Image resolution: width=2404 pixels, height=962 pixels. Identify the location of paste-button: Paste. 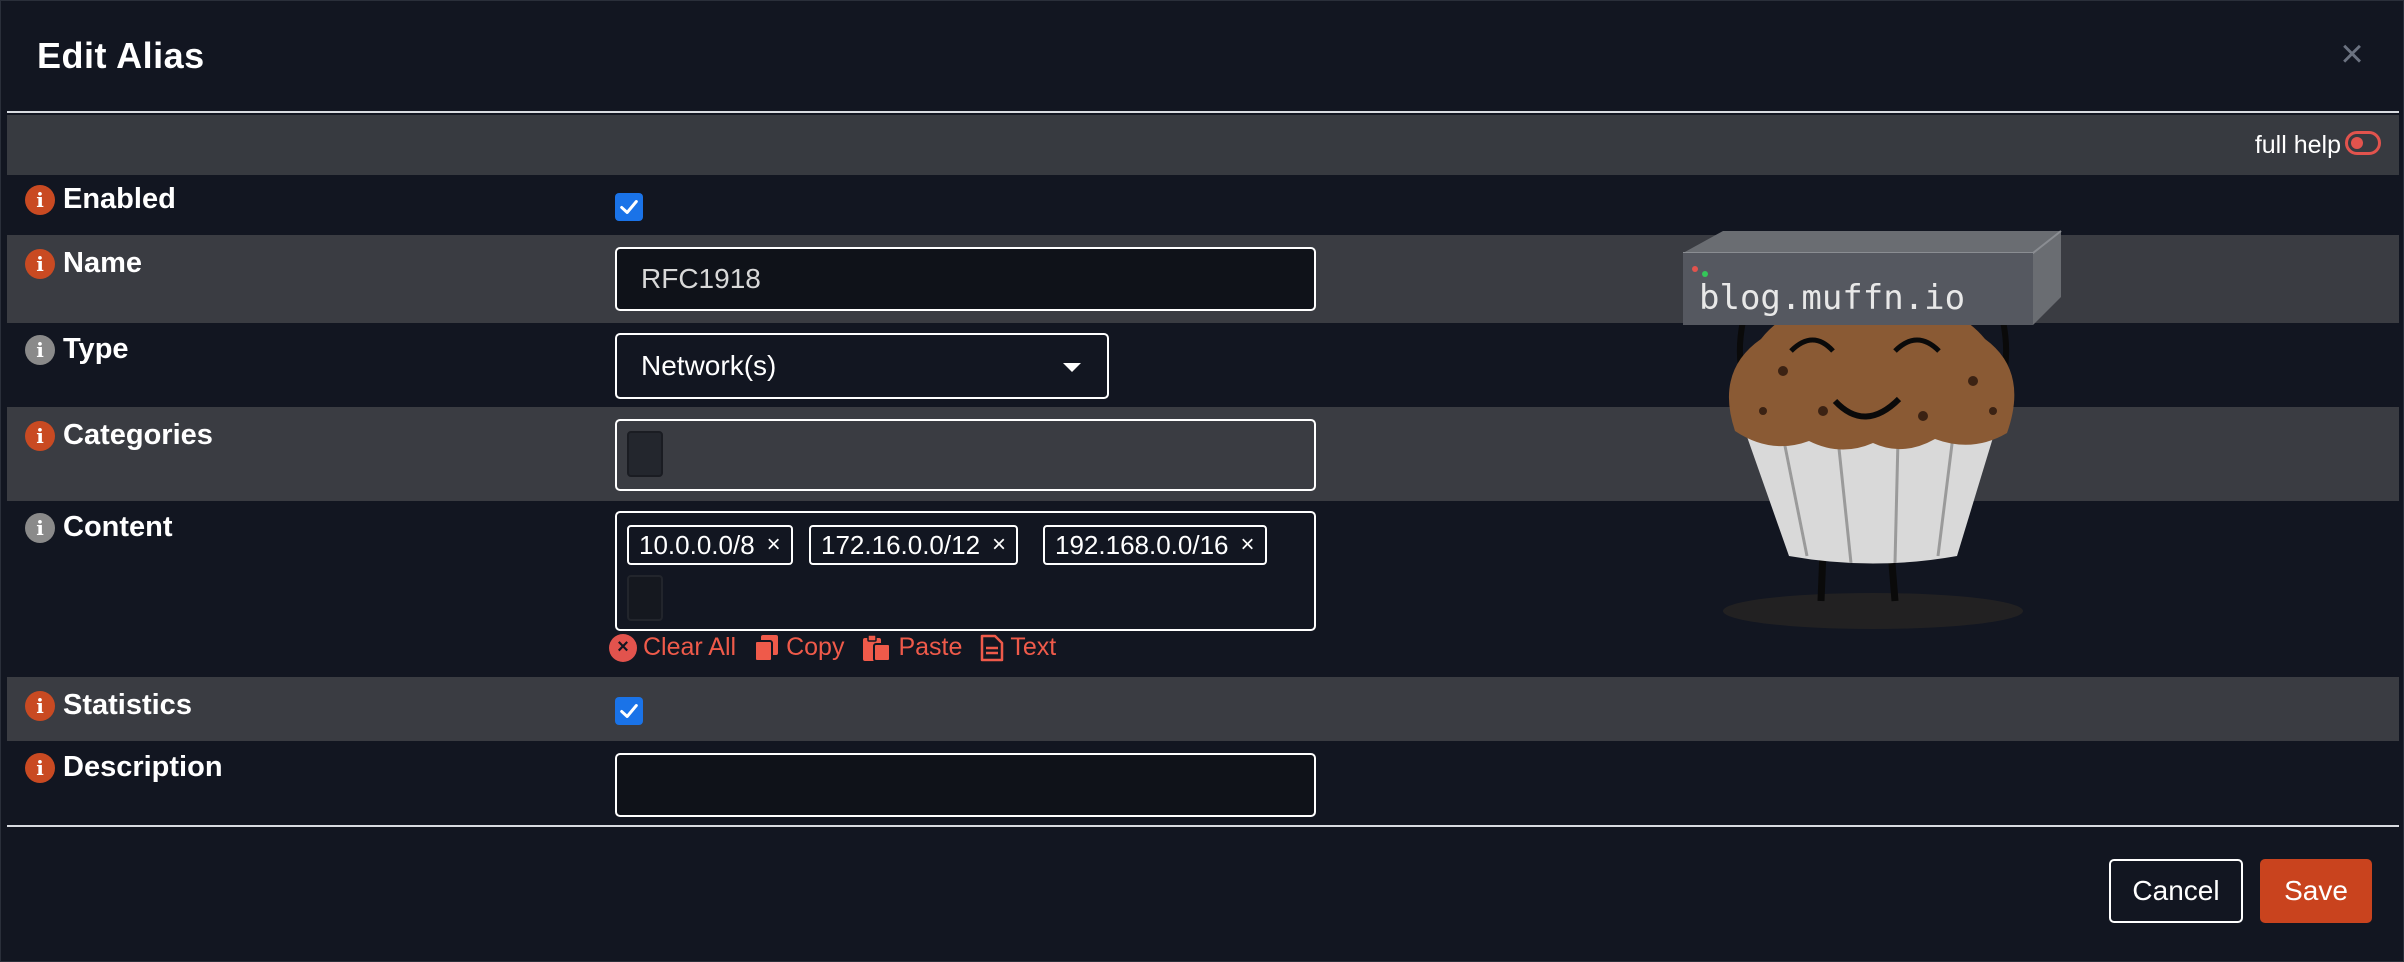
(912, 647).